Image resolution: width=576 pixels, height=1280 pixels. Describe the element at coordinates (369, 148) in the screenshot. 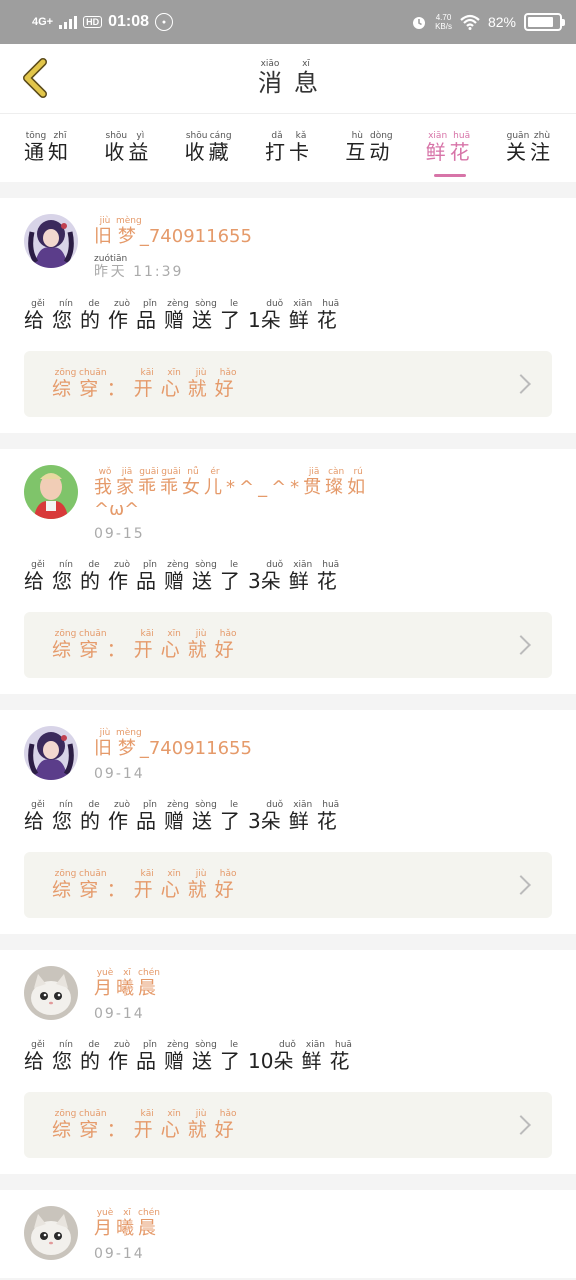

I see `tab-5: 互hù动dòng` at that location.